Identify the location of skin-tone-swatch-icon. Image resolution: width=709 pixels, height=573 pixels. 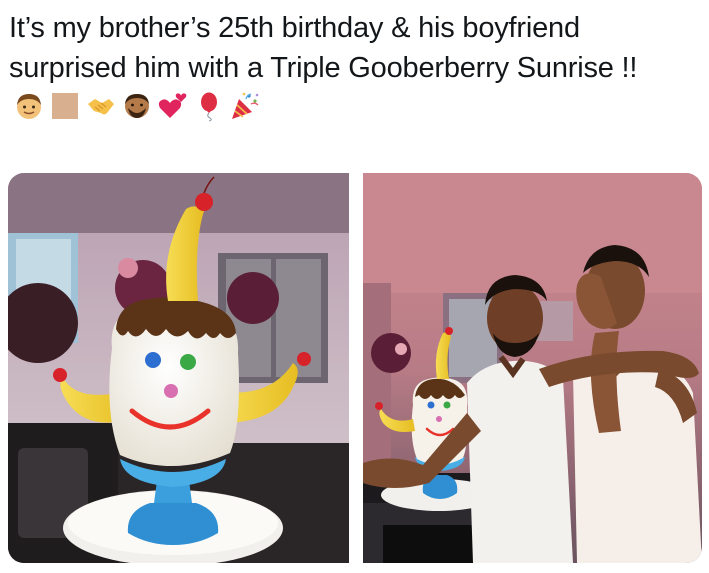
(65, 106).